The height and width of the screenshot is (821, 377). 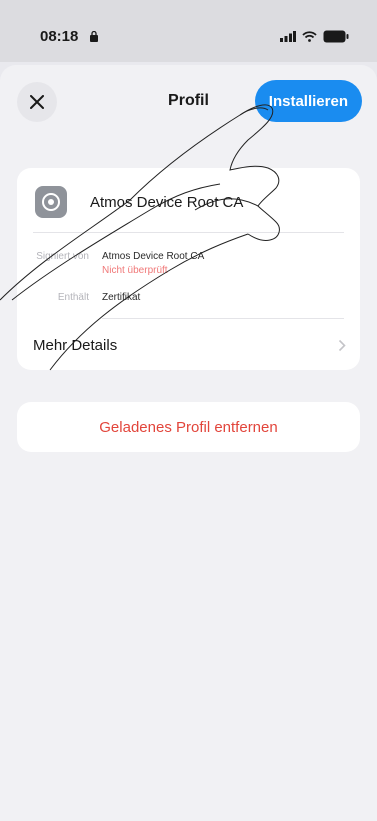 I want to click on wifi-icon, so click(x=309, y=36).